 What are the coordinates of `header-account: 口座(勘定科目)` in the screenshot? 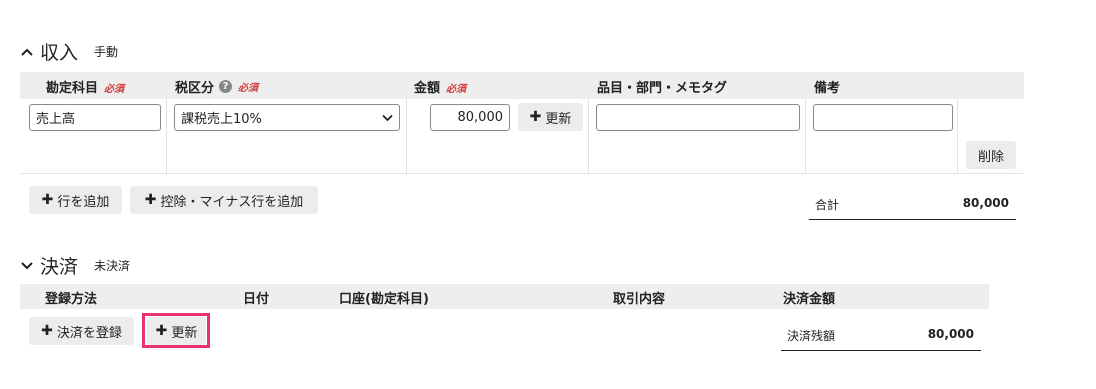 It's located at (384, 299).